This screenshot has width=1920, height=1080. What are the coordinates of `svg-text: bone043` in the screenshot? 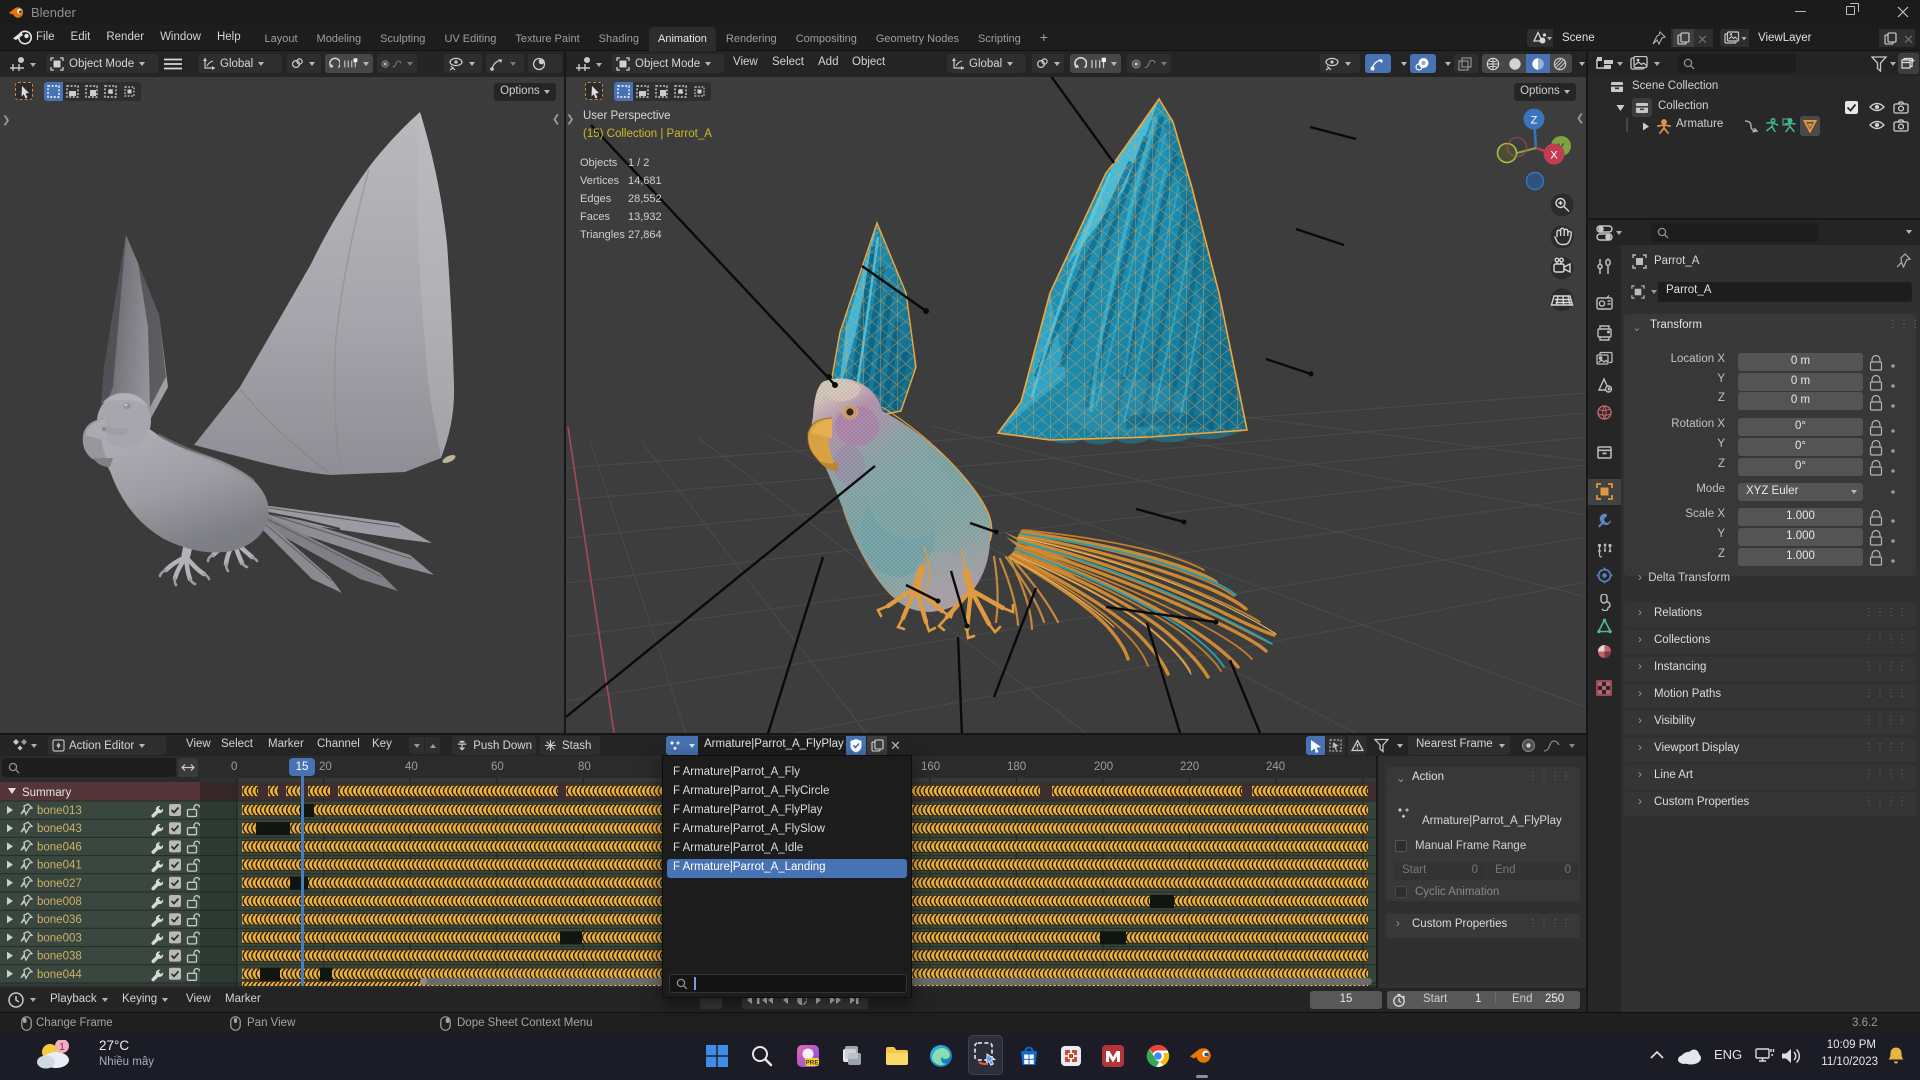 It's located at (59, 829).